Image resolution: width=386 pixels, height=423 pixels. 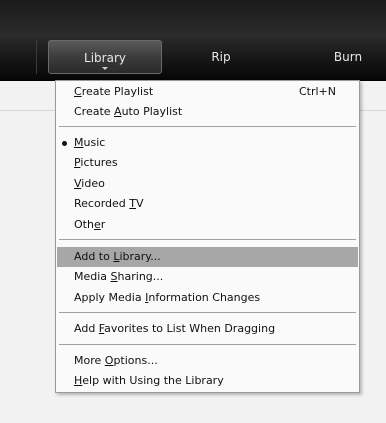 I want to click on menu-item-create-playlist: Create Playlist Ctrl+N, so click(x=207, y=92).